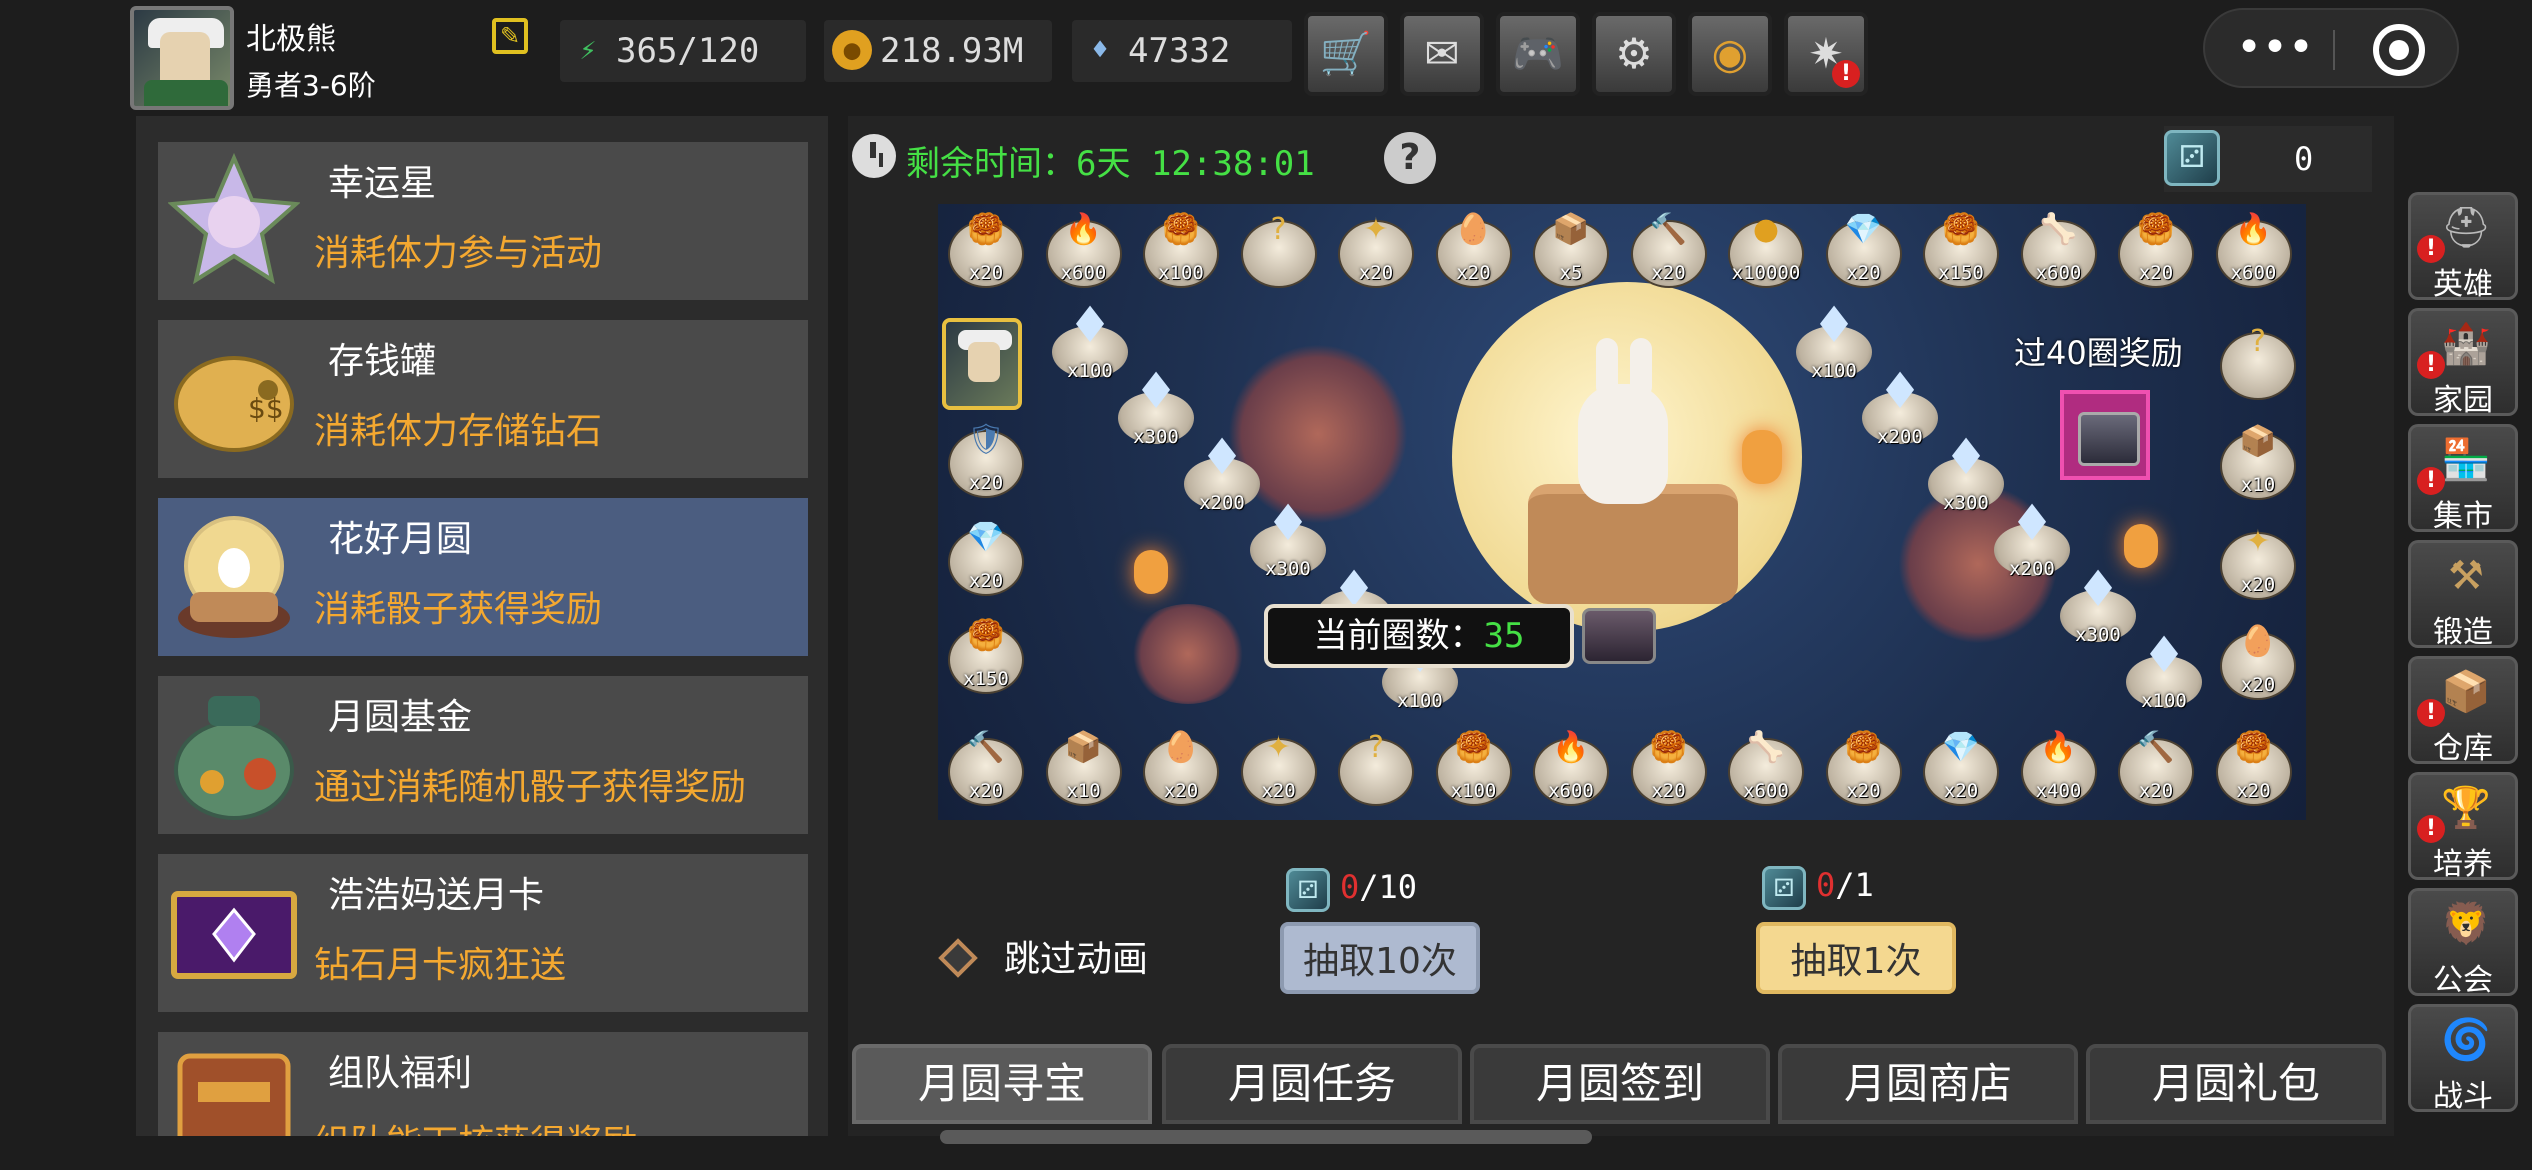 This screenshot has height=1170, width=2532. I want to click on dice-counter: ⚂ 0, so click(2268, 159).